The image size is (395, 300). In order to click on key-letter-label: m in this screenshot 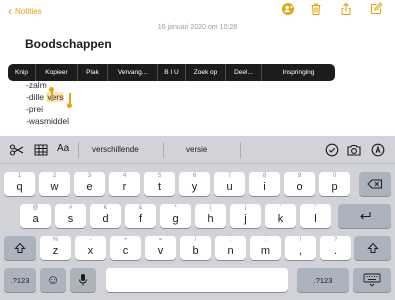, I will do `click(265, 251)`.